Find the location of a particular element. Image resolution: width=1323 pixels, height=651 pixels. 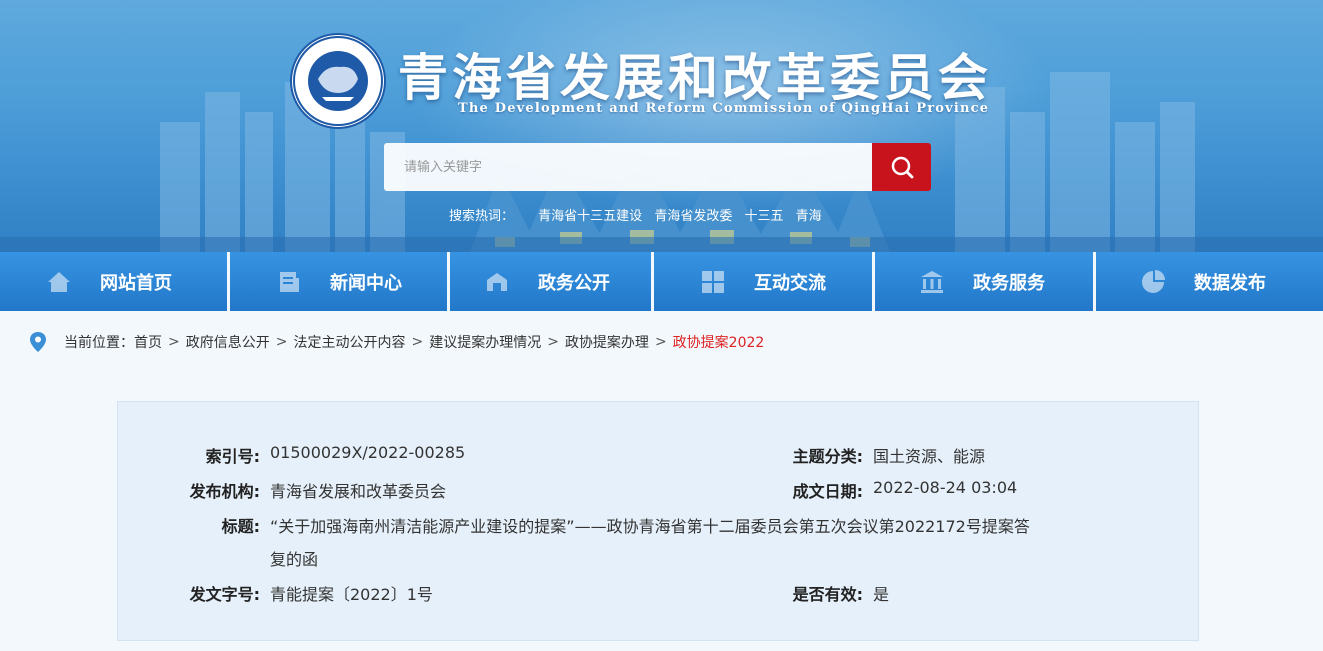

commission-emblem-logo is located at coordinates (338, 81).